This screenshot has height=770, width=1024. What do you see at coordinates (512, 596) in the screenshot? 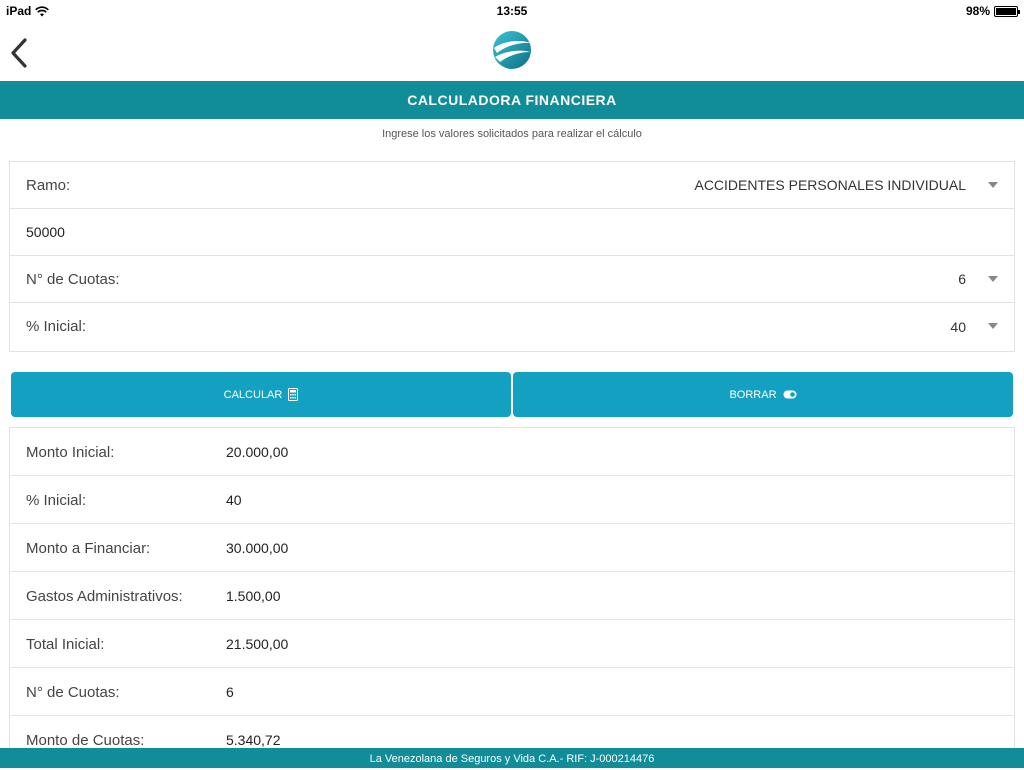
I see `result-row: Gastos Administrativos: 1.500,00` at bounding box center [512, 596].